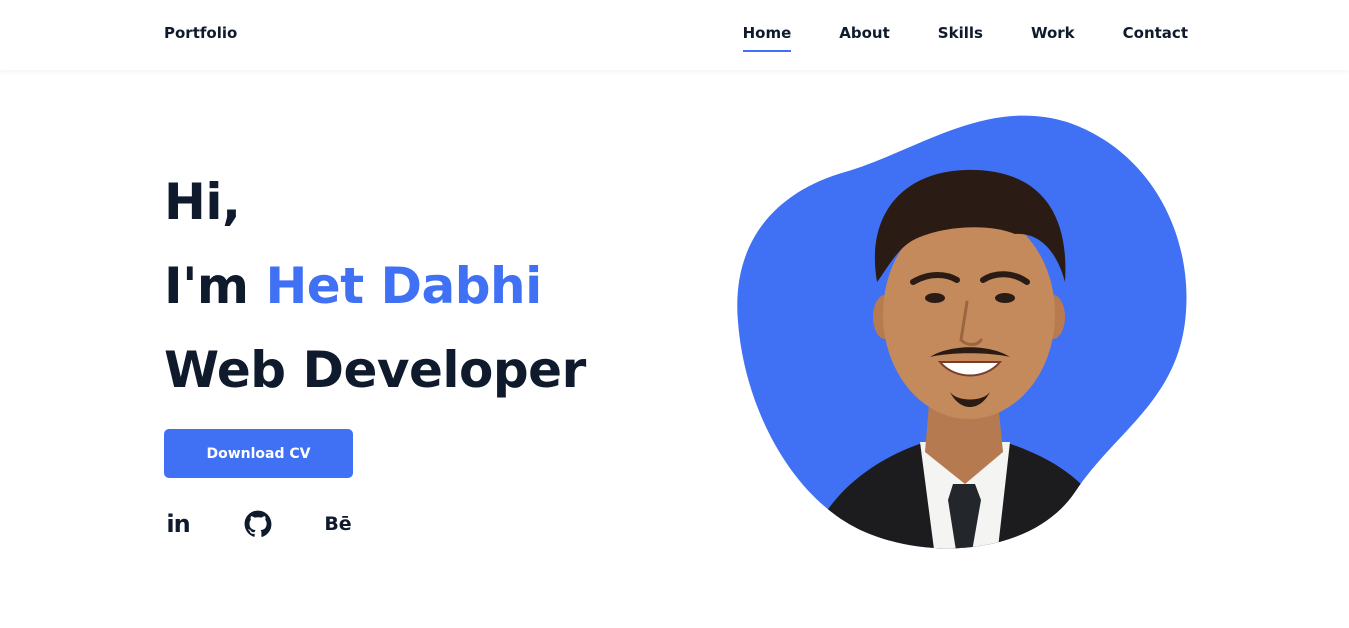  I want to click on intro-prefix: I'm, so click(206, 286).